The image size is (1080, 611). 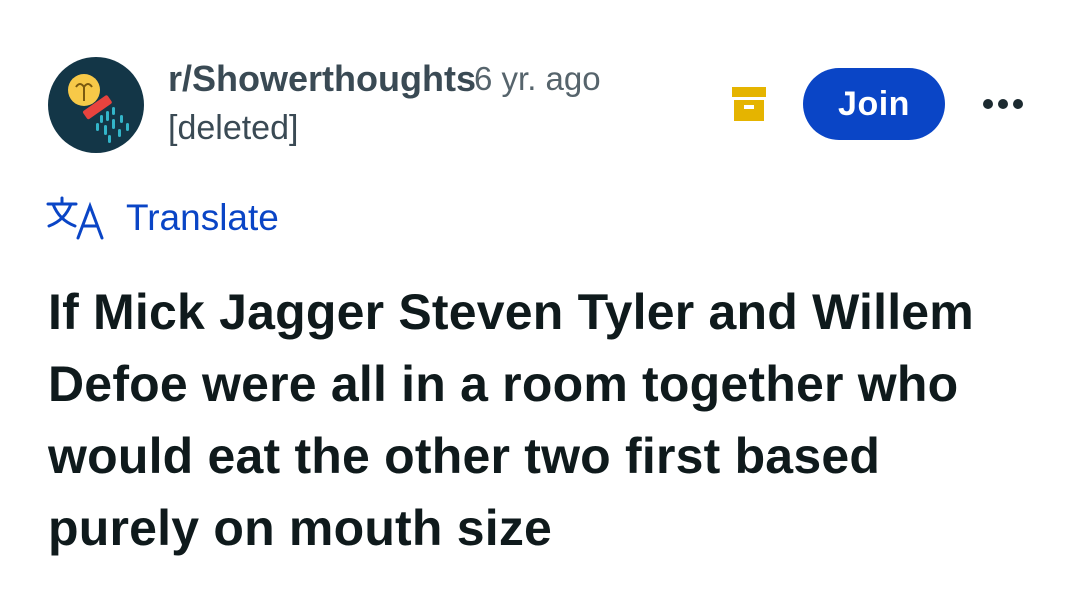 I want to click on subreddit-avatar, so click(x=96, y=105).